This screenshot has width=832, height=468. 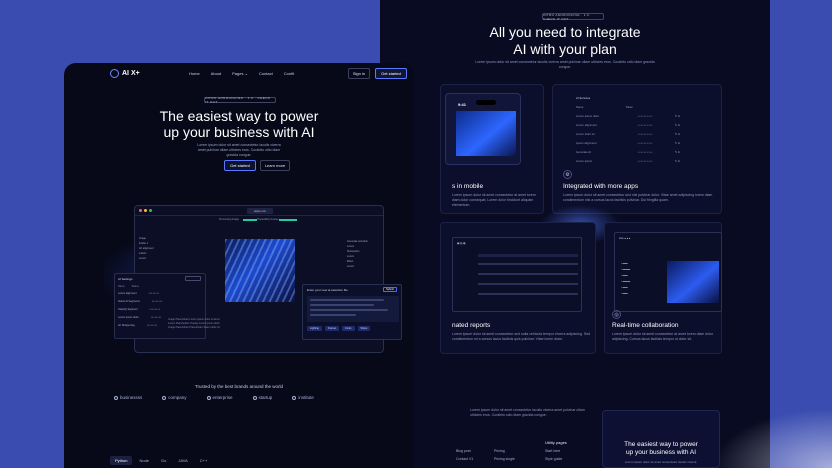 I want to click on nav-pages: Pages ⌄, so click(x=240, y=73).